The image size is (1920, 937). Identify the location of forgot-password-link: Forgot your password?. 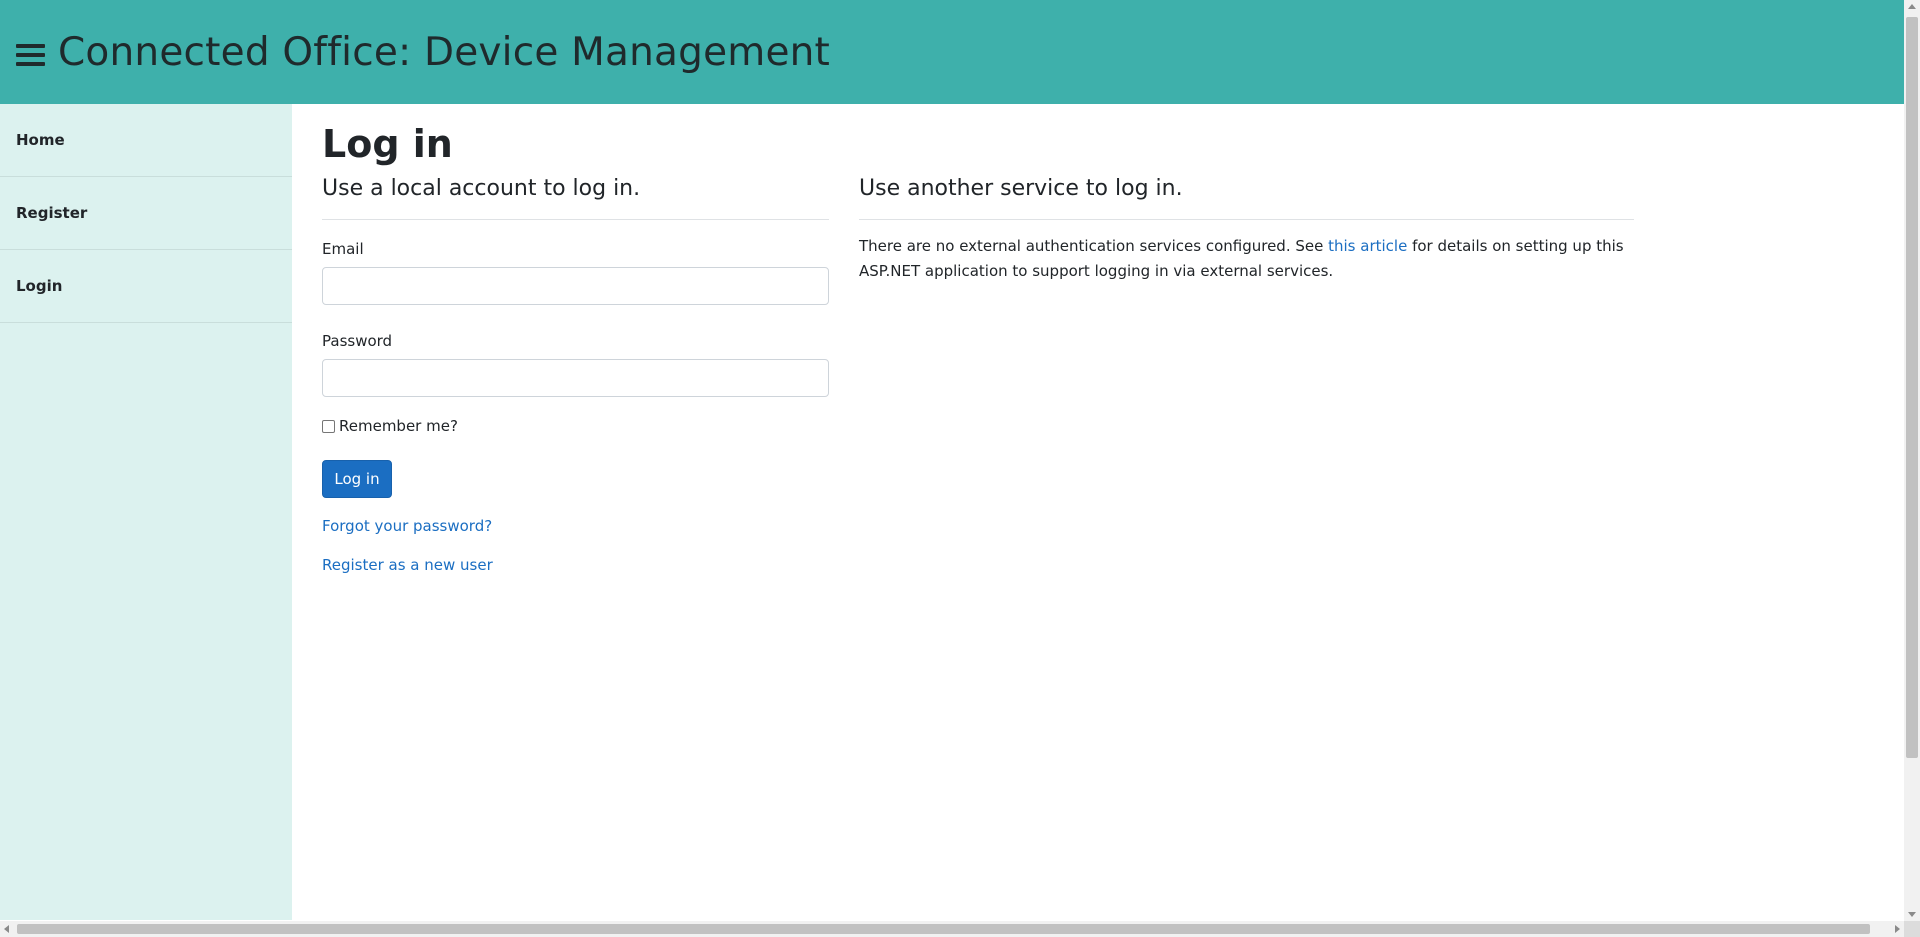
(575, 526).